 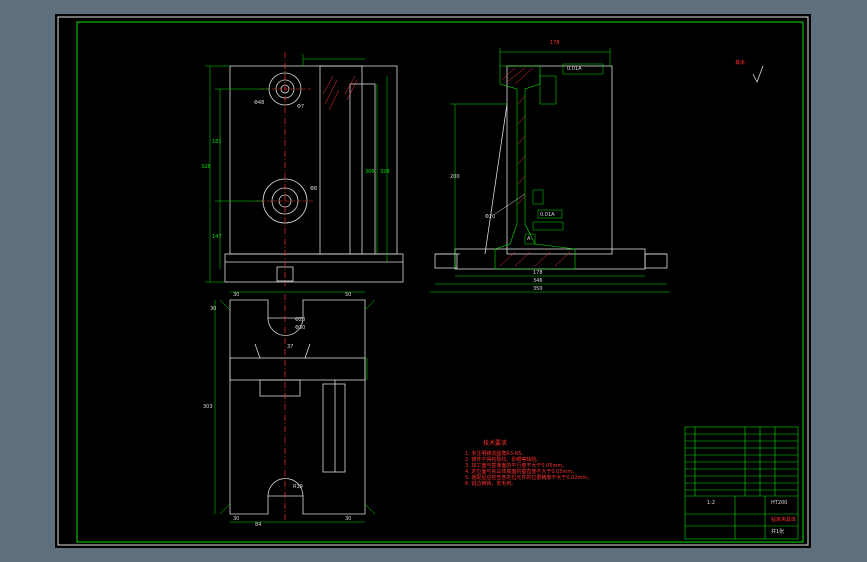 What do you see at coordinates (385, 172) in the screenshot?
I see `dim-front-right: 328` at bounding box center [385, 172].